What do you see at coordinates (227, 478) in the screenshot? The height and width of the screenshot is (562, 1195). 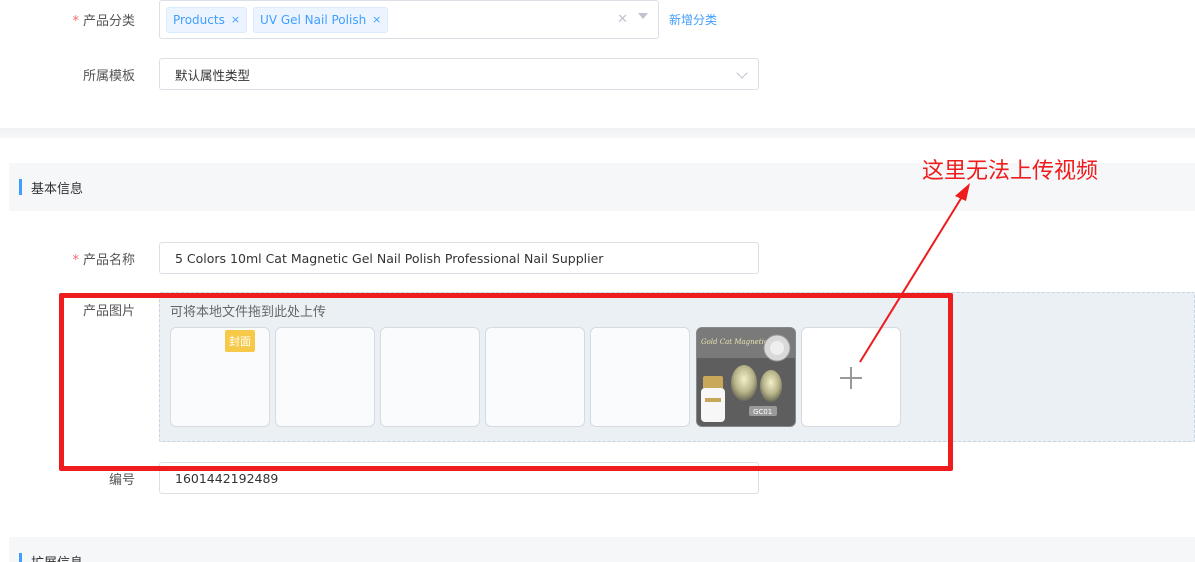 I see `serial-value: 1601442192489` at bounding box center [227, 478].